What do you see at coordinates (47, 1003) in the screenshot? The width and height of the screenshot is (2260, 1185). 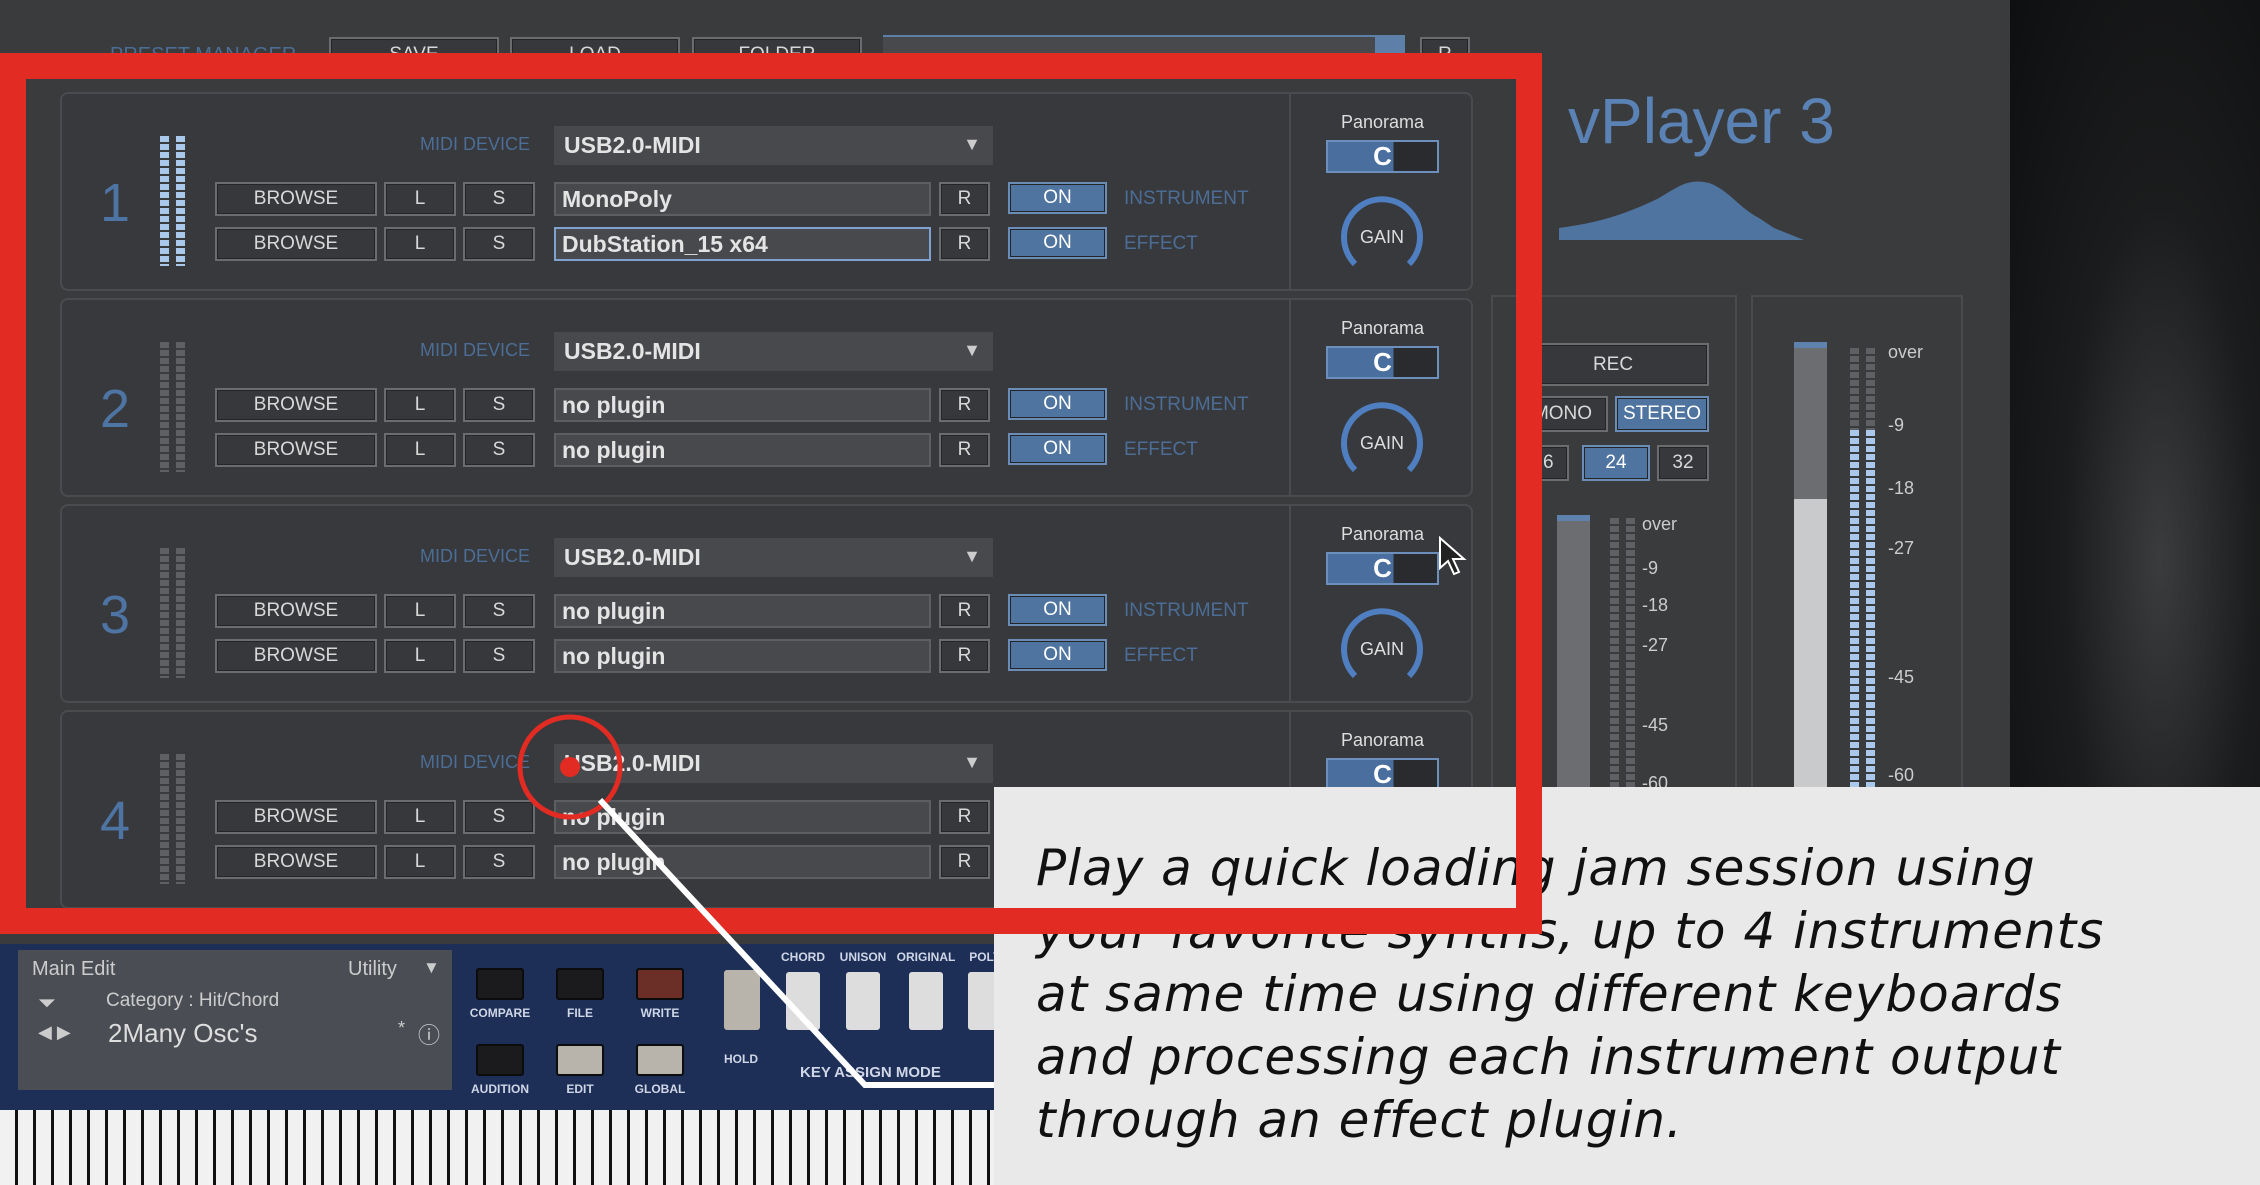 I see `filter-icon: ⏷` at bounding box center [47, 1003].